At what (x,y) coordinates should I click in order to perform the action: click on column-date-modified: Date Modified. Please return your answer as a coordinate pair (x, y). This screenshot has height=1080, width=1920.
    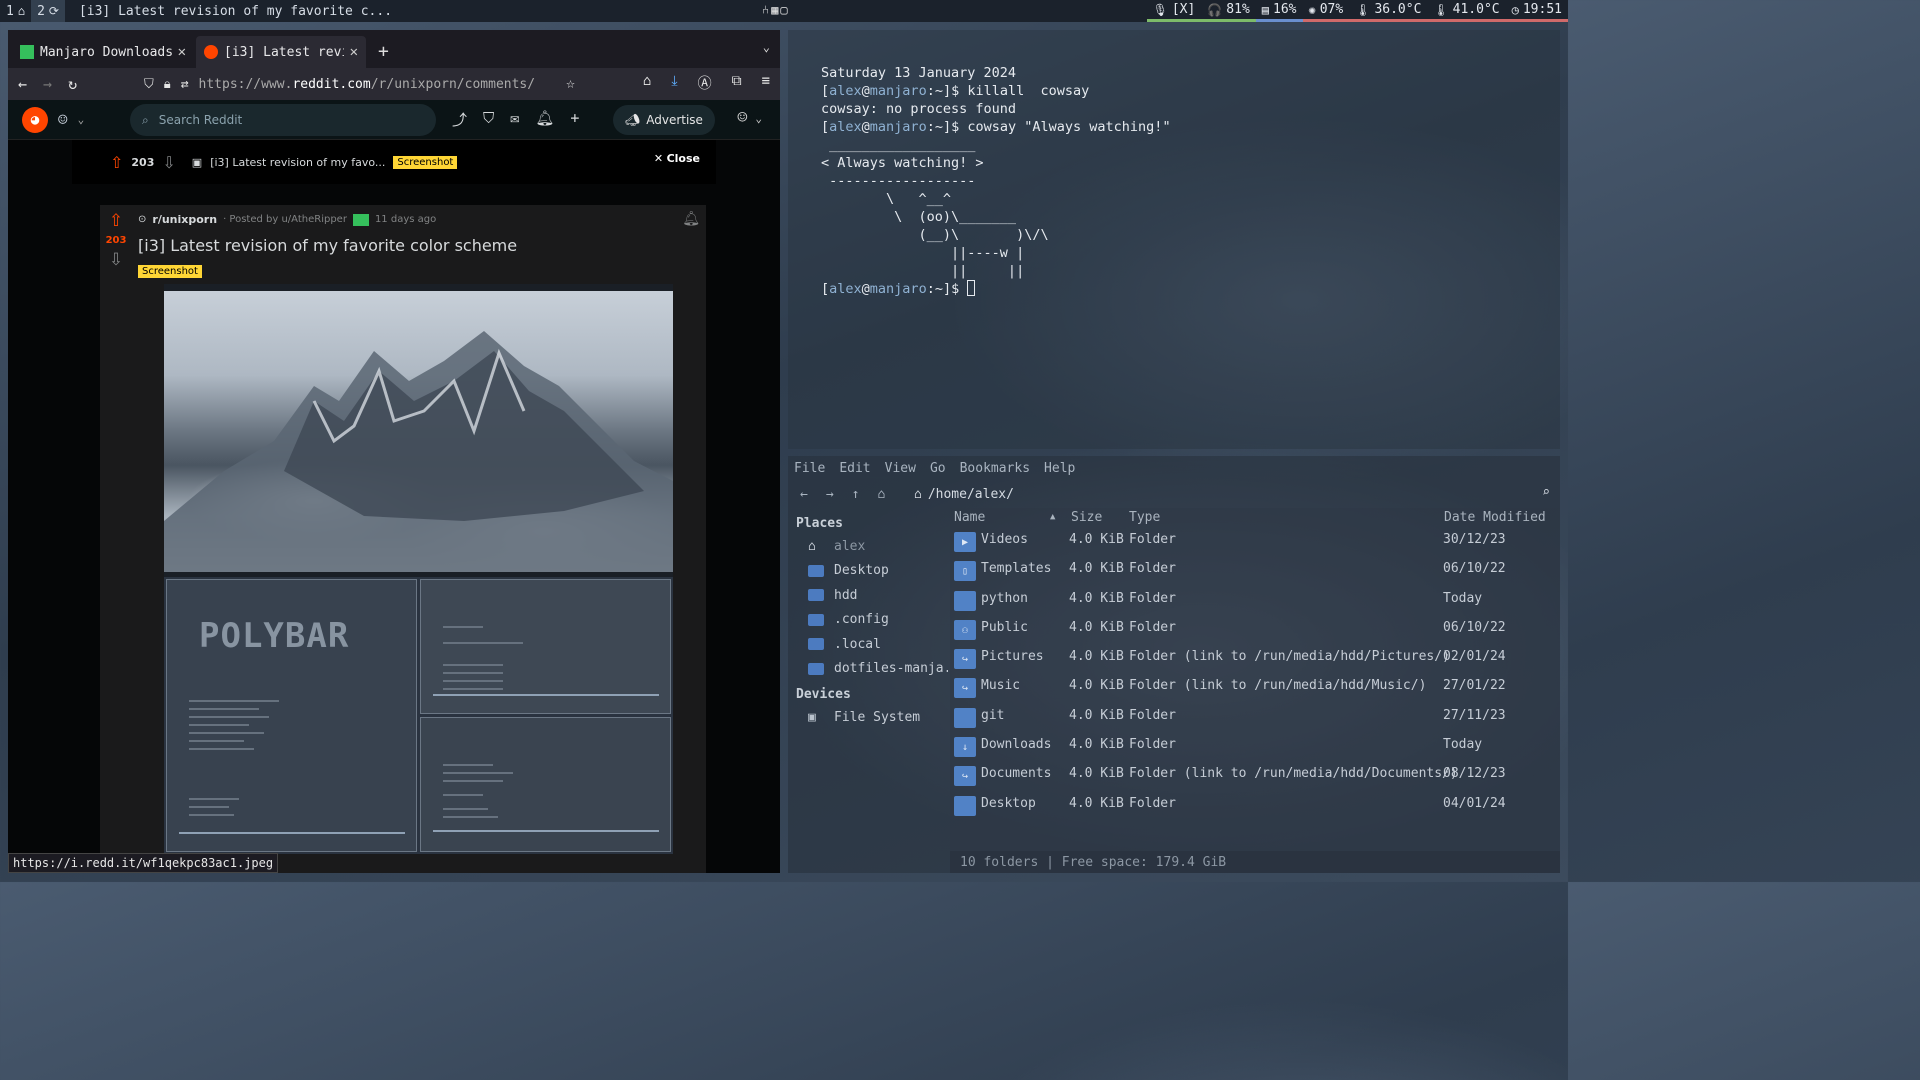
    Looking at the image, I should click on (1495, 517).